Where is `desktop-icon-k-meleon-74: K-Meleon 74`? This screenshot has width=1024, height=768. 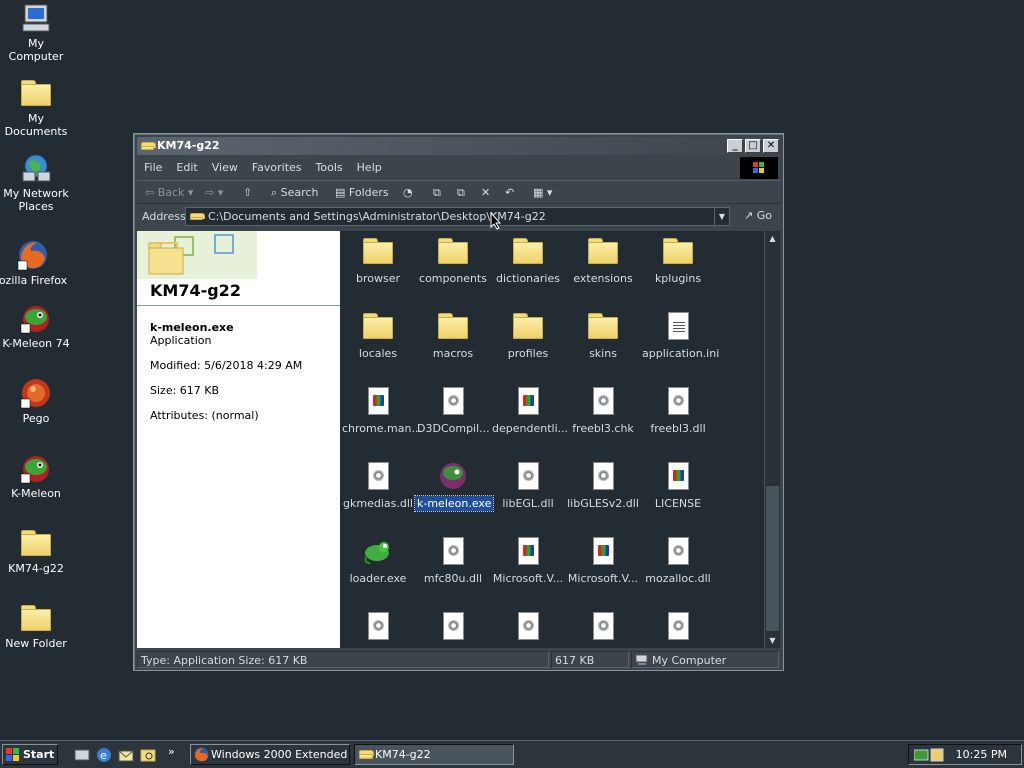
desktop-icon-k-meleon-74: K-Meleon 74 is located at coordinates (36, 326).